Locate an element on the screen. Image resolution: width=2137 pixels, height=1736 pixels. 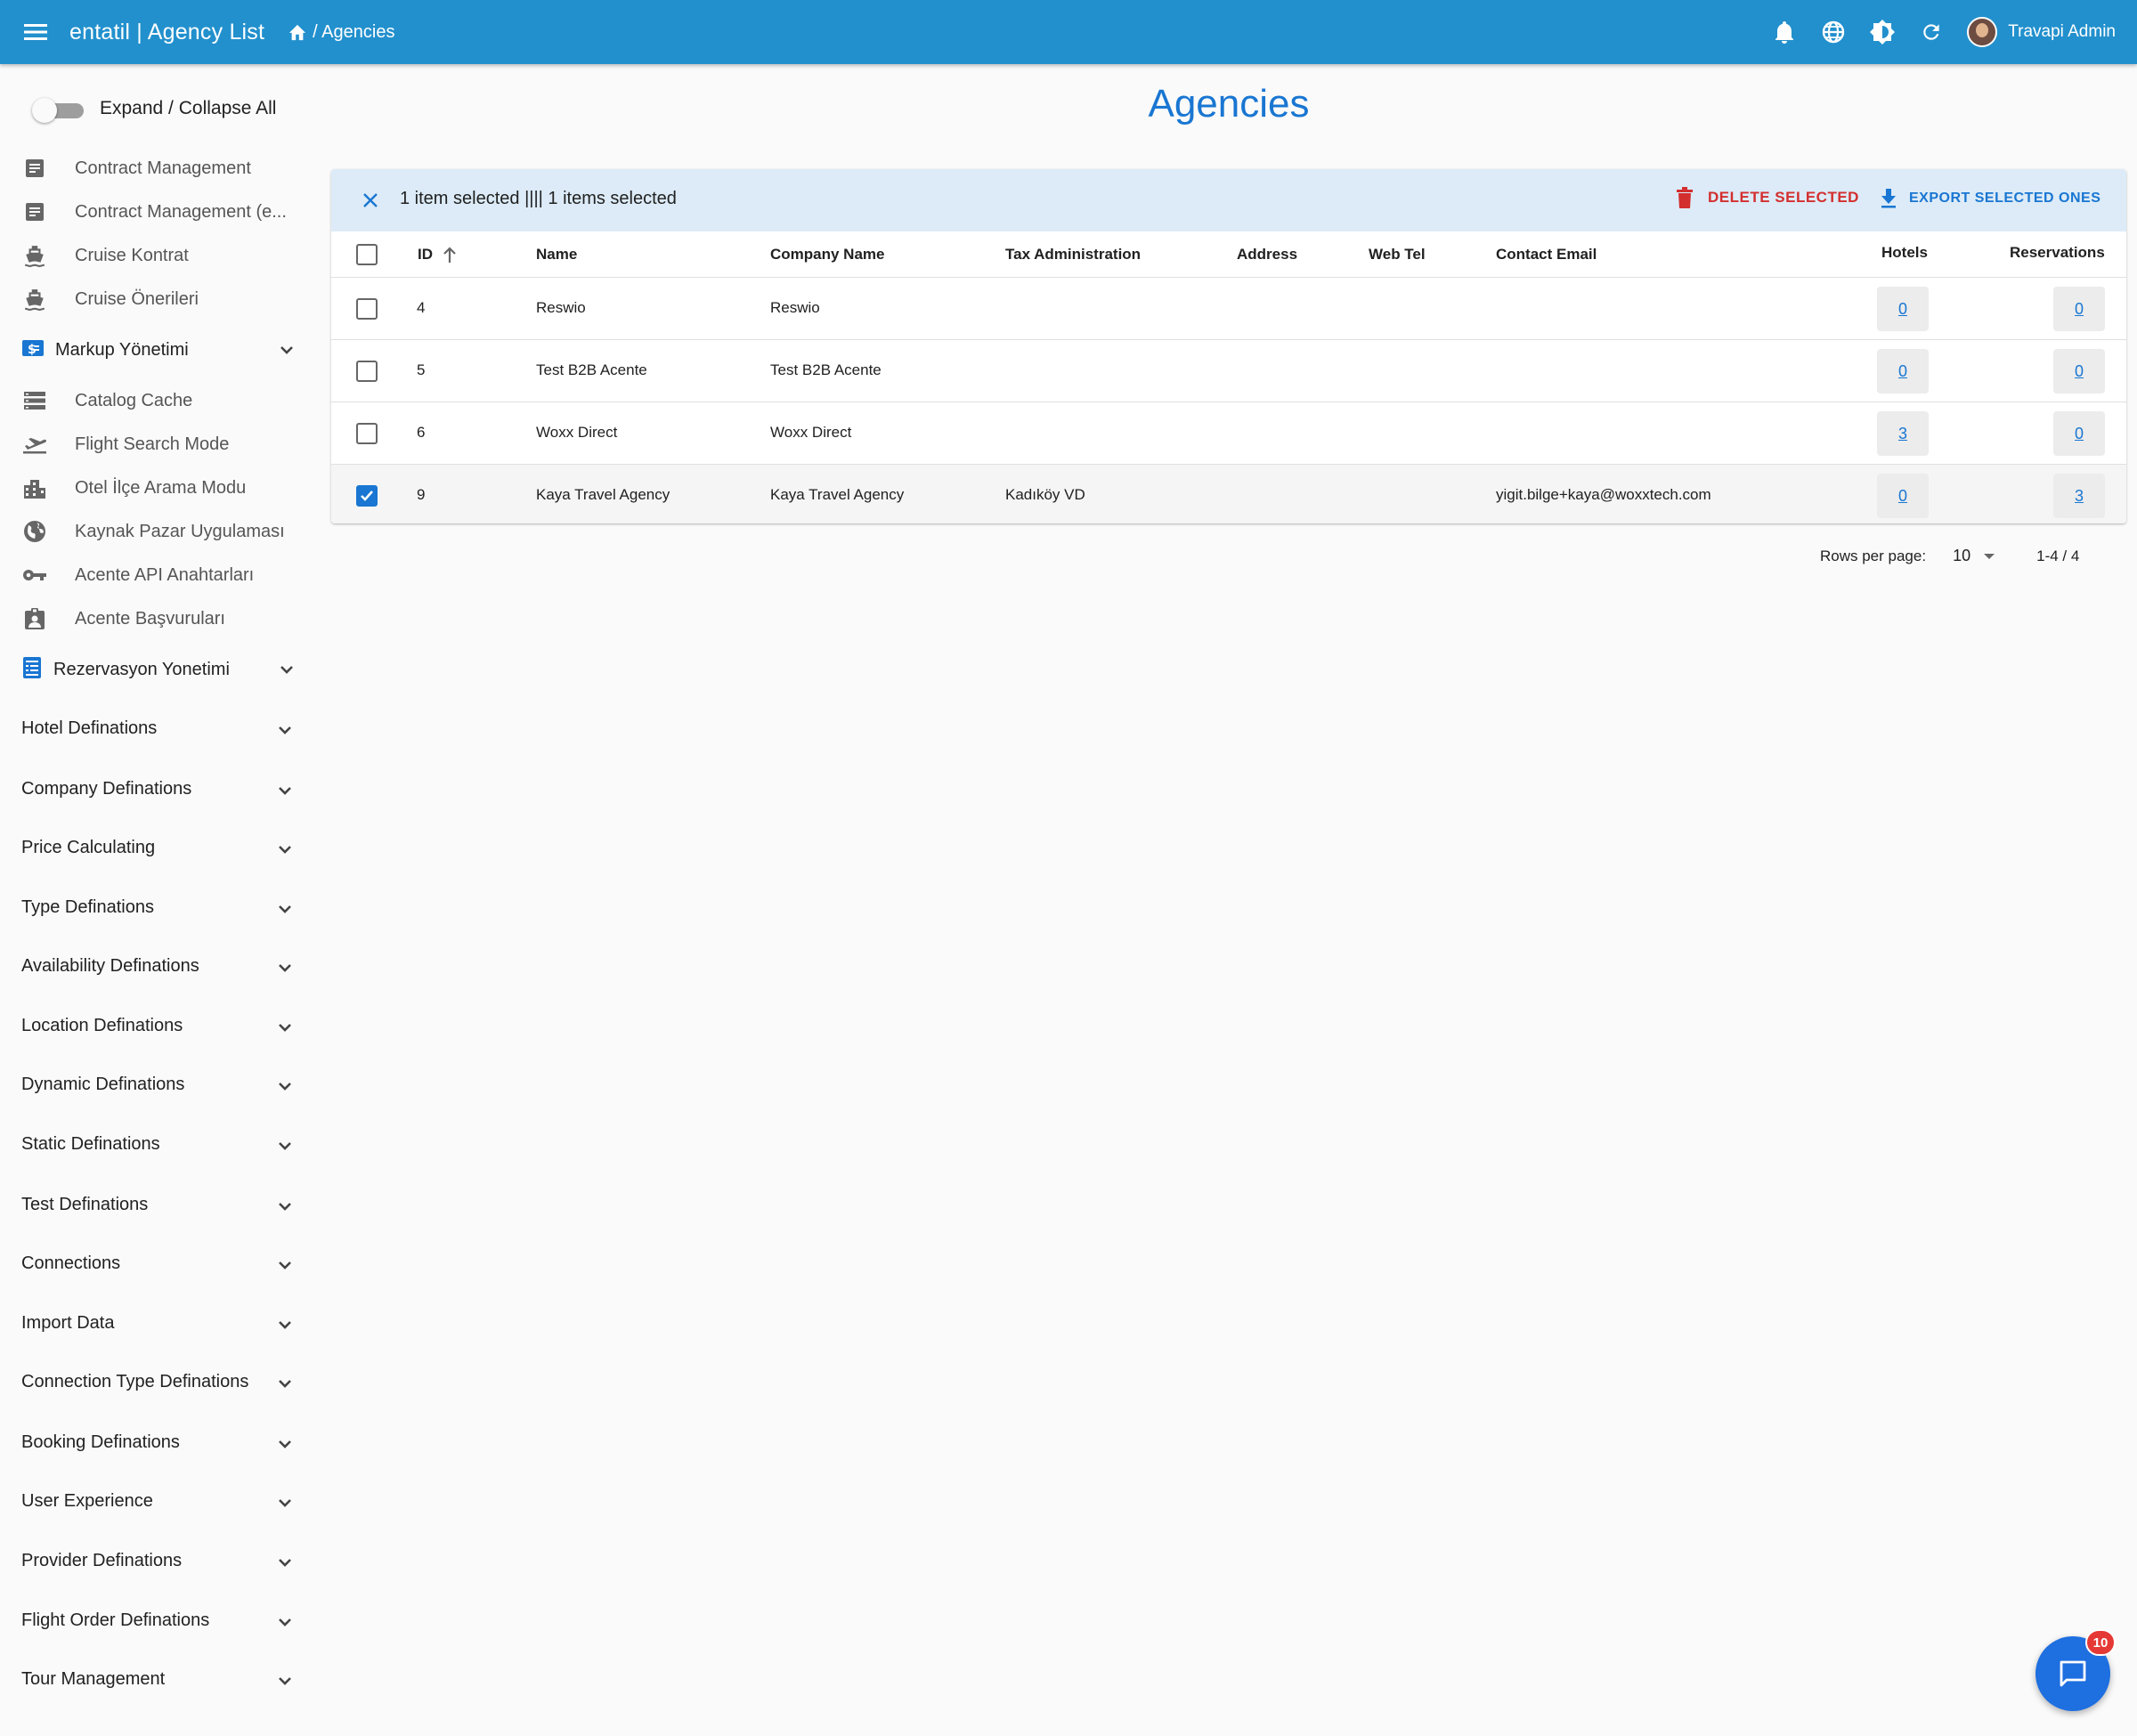
sidebar-item-acente-api-anahtarlari: Acente API Anahtarları is located at coordinates (137, 575).